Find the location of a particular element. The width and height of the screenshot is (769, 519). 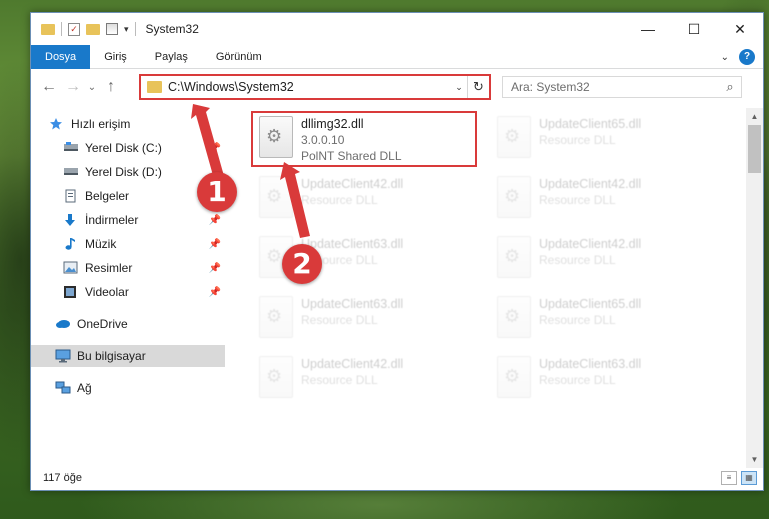

pictures-icon is located at coordinates (71, 268).